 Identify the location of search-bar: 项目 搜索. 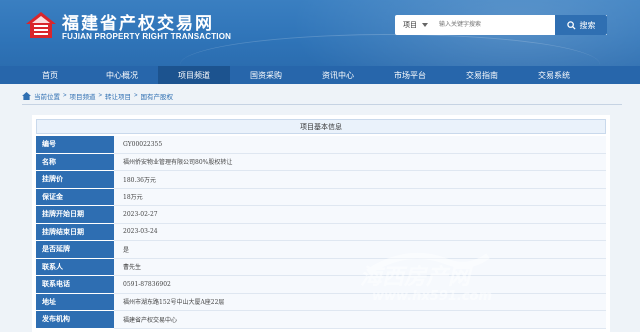
(501, 25).